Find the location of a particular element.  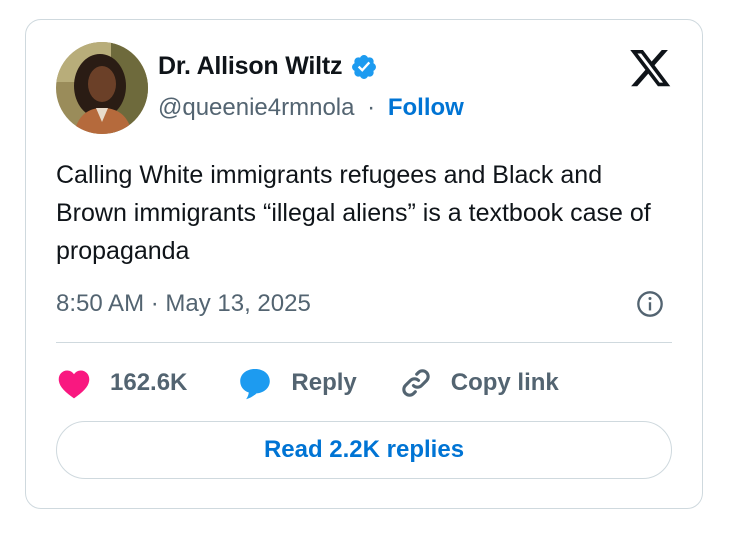

reply-label: Reply is located at coordinates (324, 382).